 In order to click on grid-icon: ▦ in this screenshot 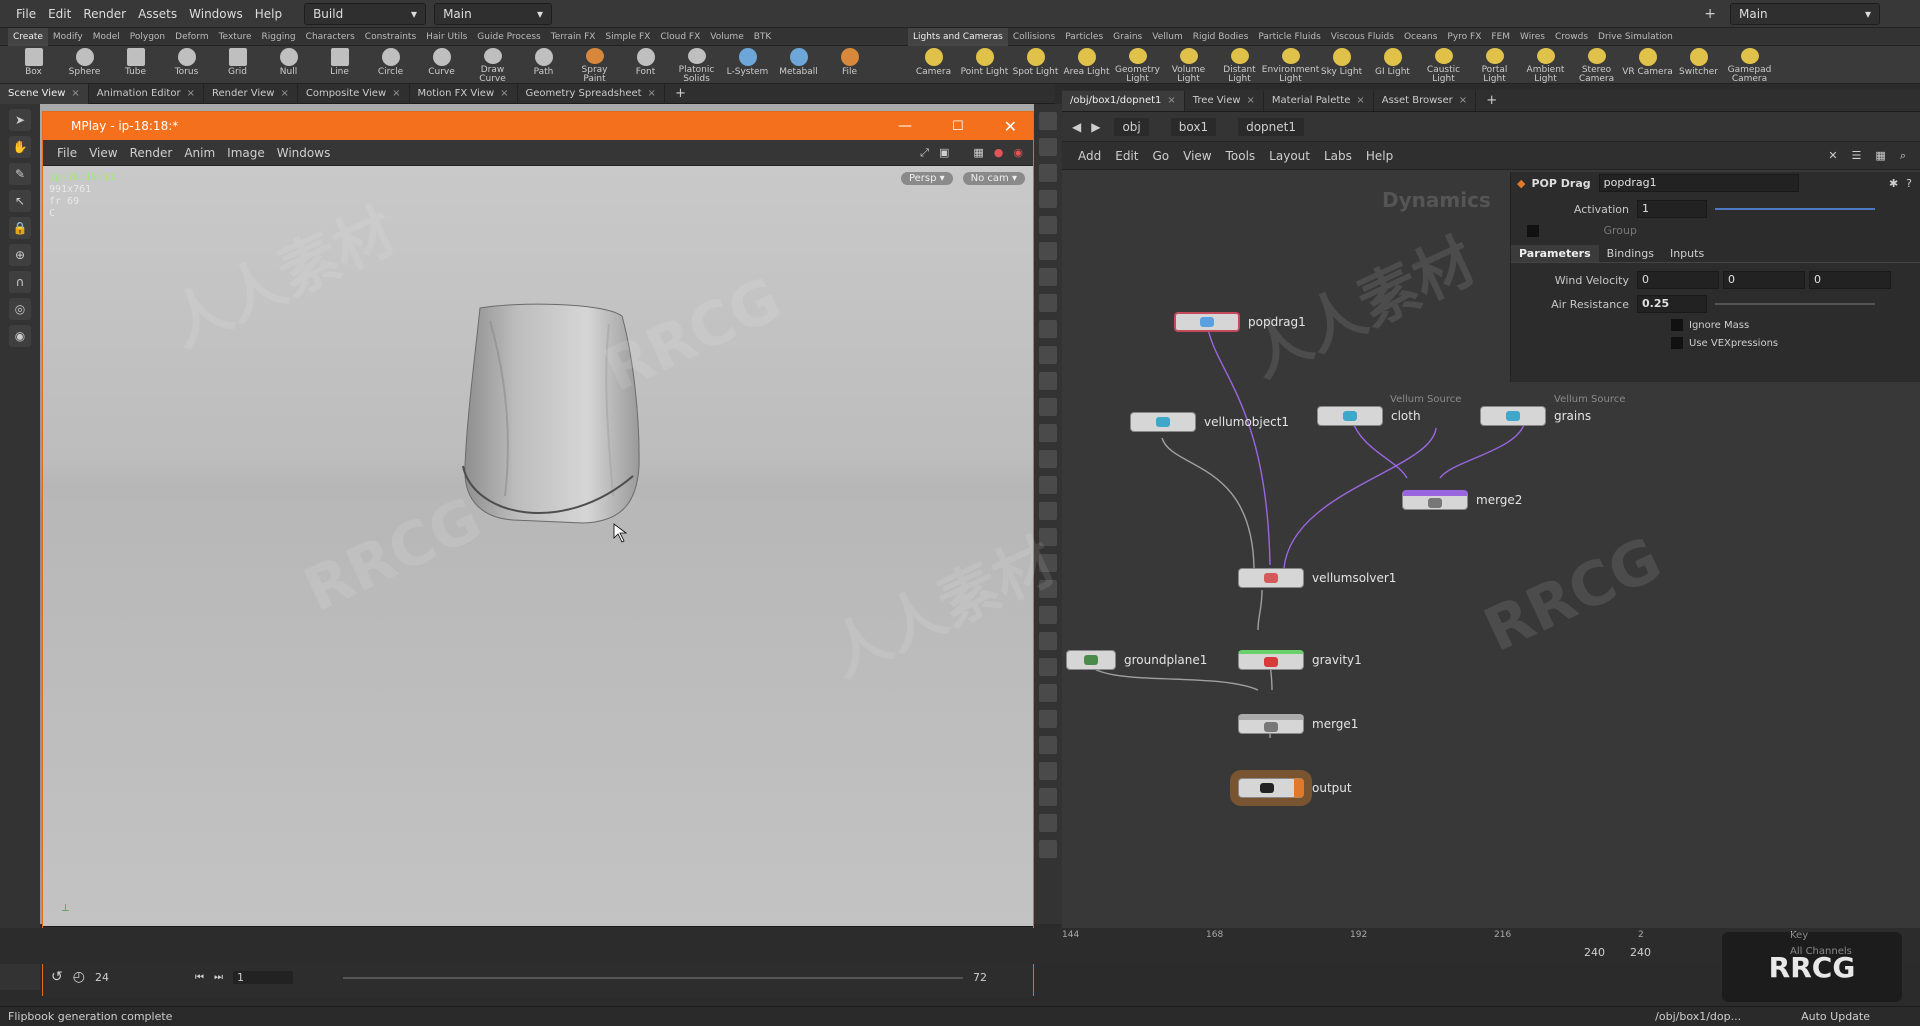, I will do `click(1880, 155)`.